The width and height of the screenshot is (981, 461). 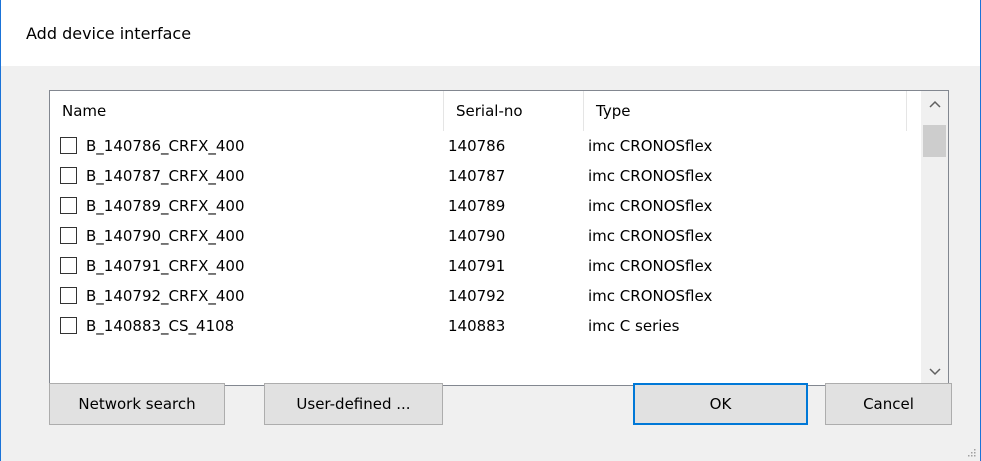 What do you see at coordinates (477, 296) in the screenshot?
I see `device-serial: 140792` at bounding box center [477, 296].